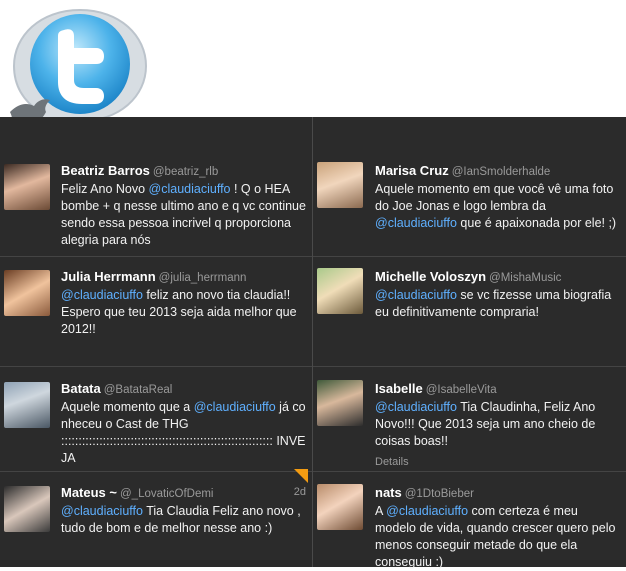 The width and height of the screenshot is (626, 571). I want to click on author-name: Michelle Voloszyn, so click(430, 276).